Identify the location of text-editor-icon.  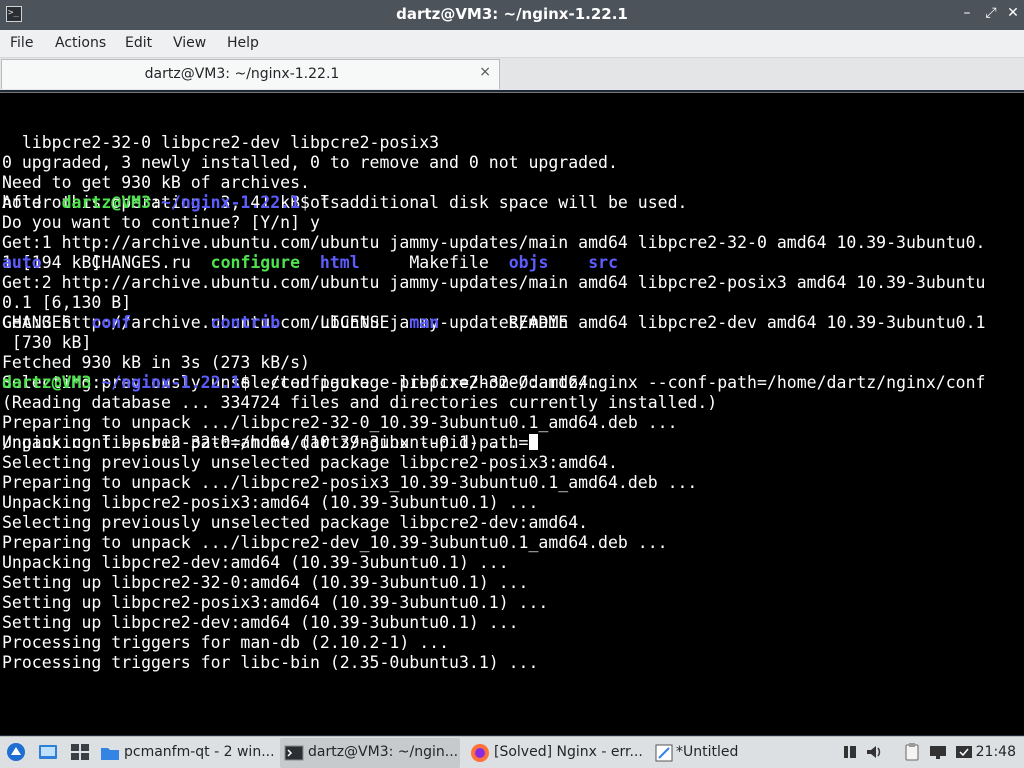
(664, 753).